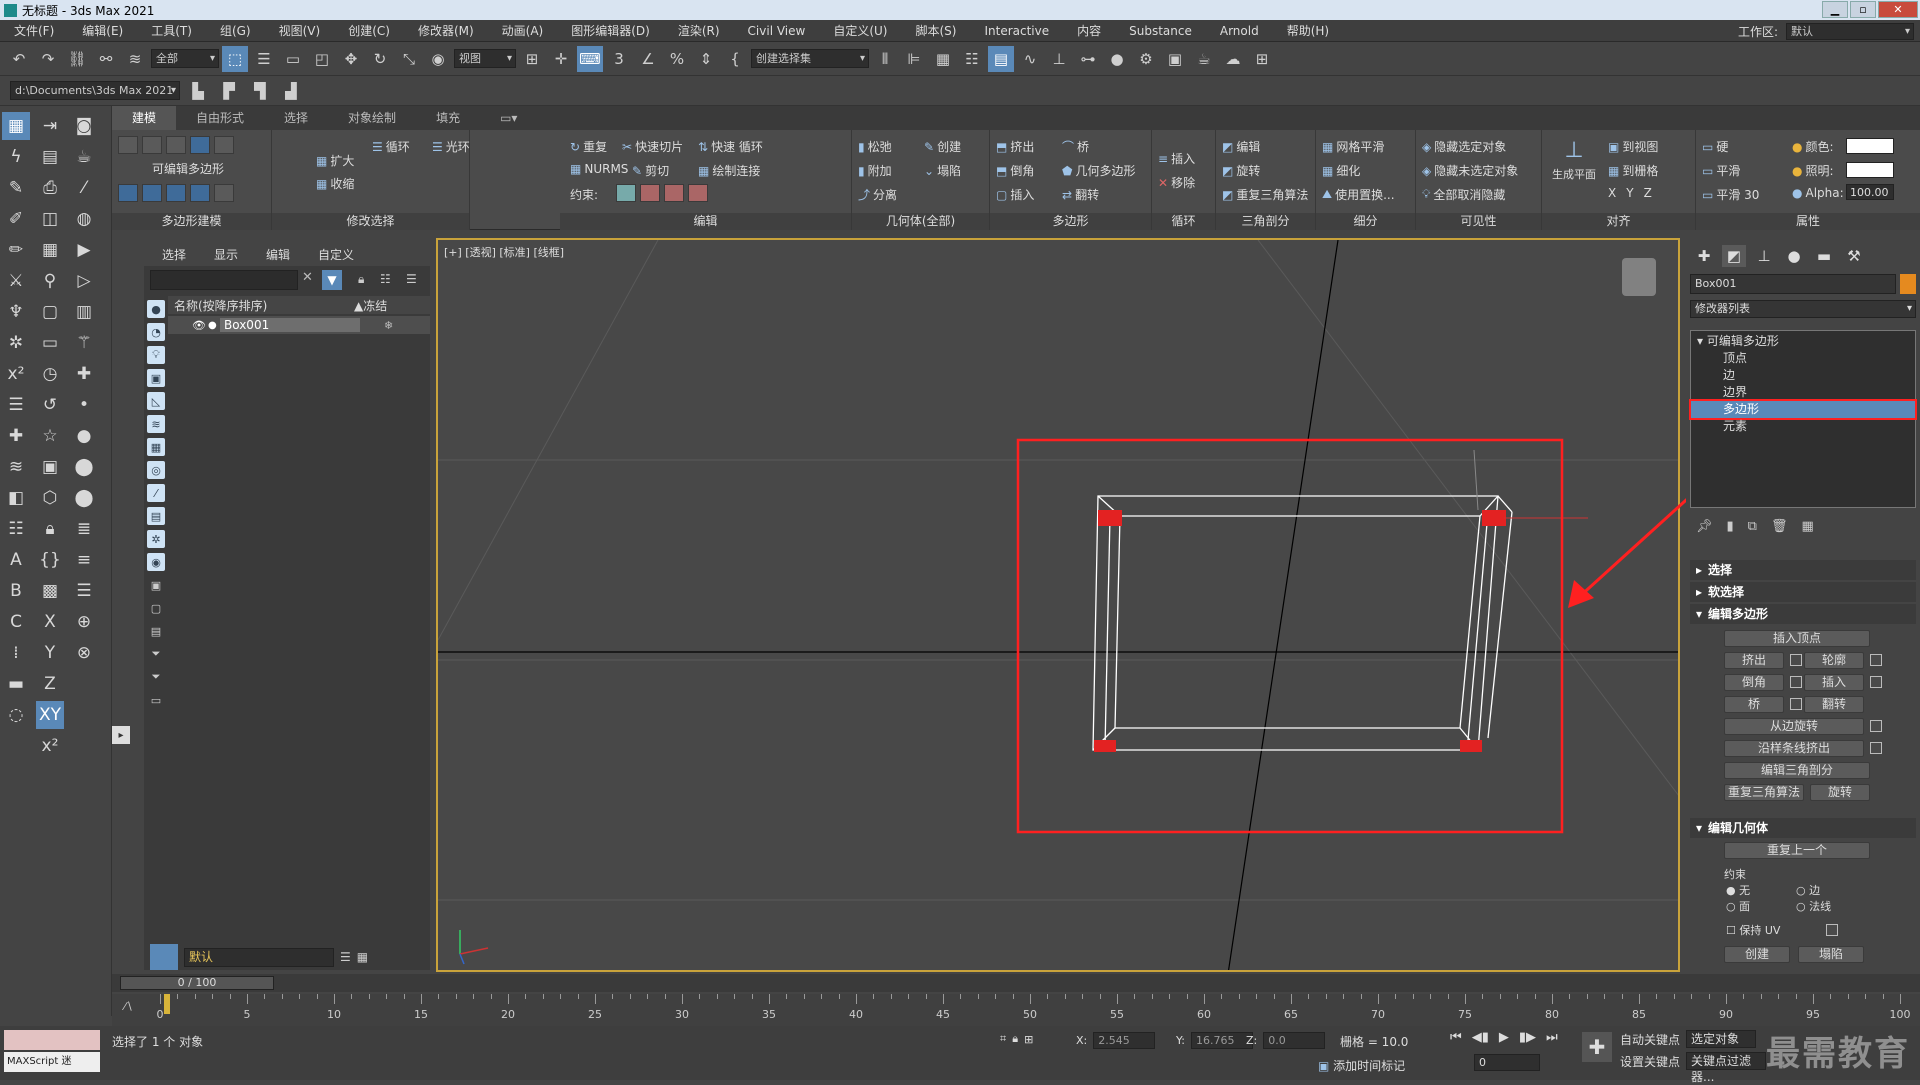  I want to click on sphere-small-icon: ●, so click(84, 436).